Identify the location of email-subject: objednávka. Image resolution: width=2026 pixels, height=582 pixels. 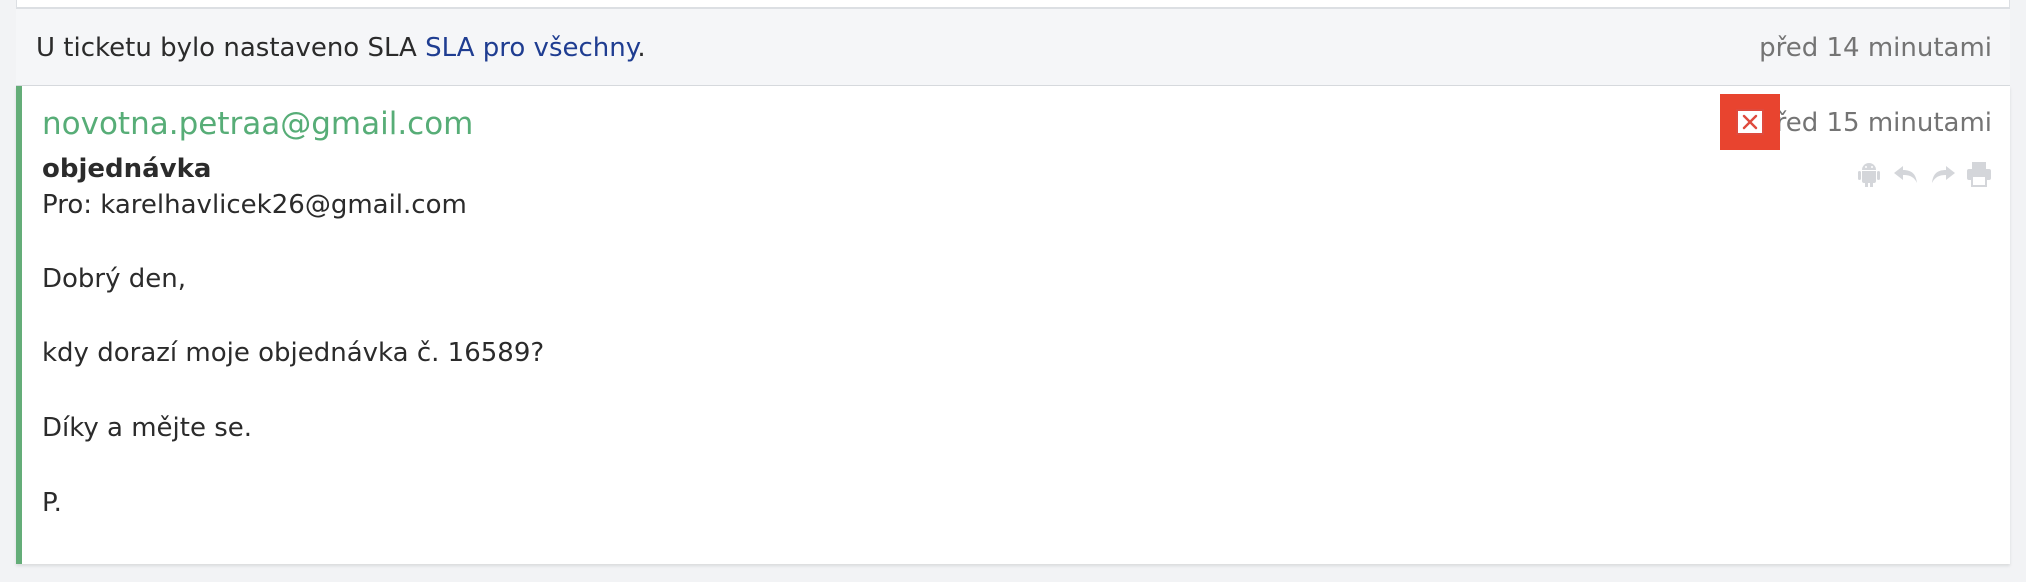
(127, 169).